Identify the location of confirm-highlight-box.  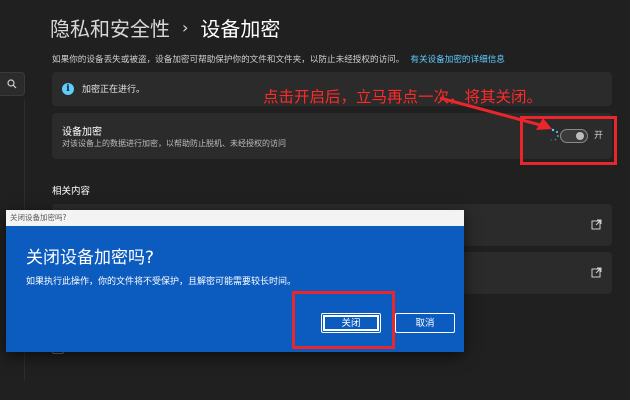
(343, 320).